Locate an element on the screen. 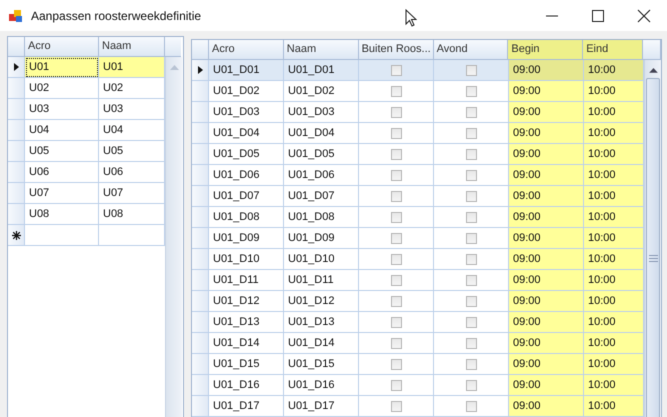 The height and width of the screenshot is (417, 667). table-row: U01_D13 U01_D13 09:00 10:00 is located at coordinates (418, 322).